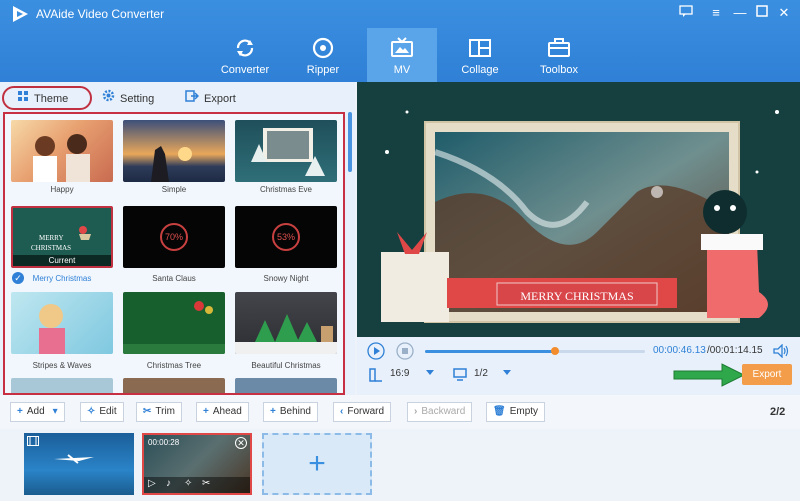 The width and height of the screenshot is (800, 501). I want to click on chevron-right-icon: ›, so click(416, 411).